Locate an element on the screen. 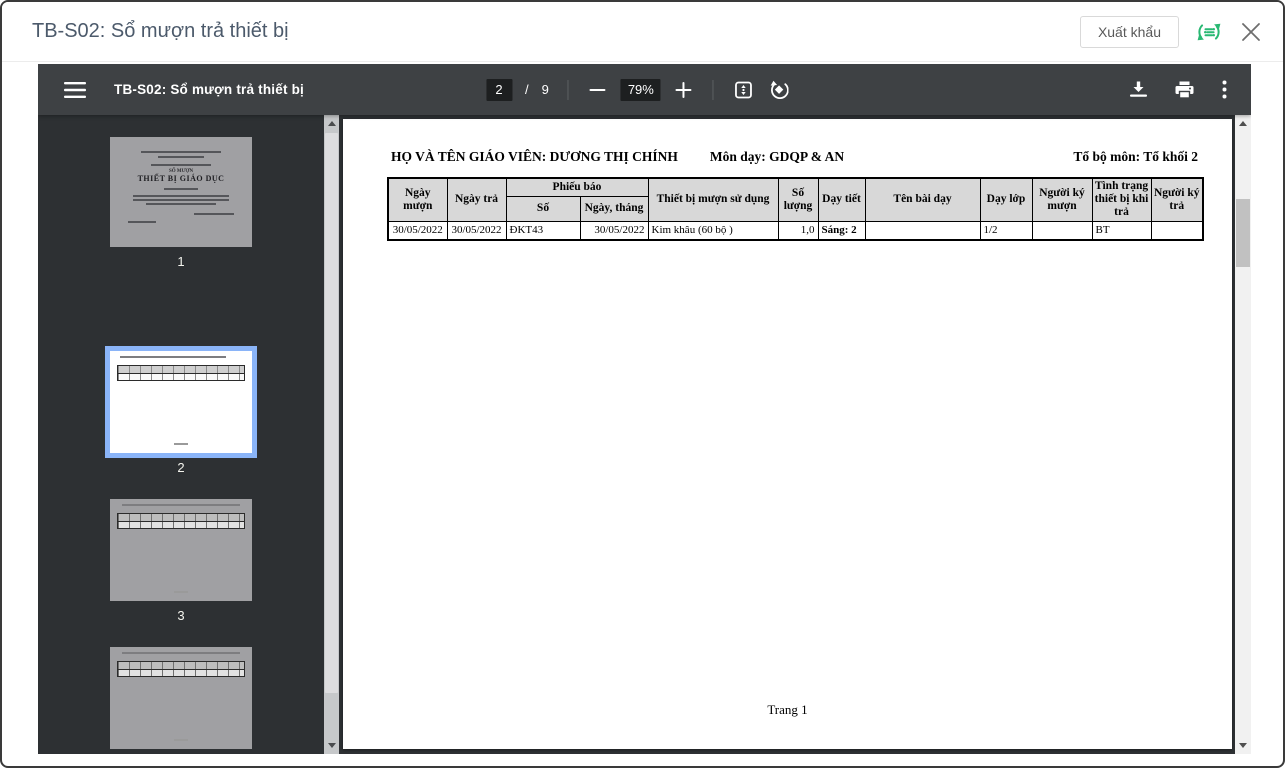 The image size is (1285, 768). cell-nguoi-ky-tra is located at coordinates (1177, 230).